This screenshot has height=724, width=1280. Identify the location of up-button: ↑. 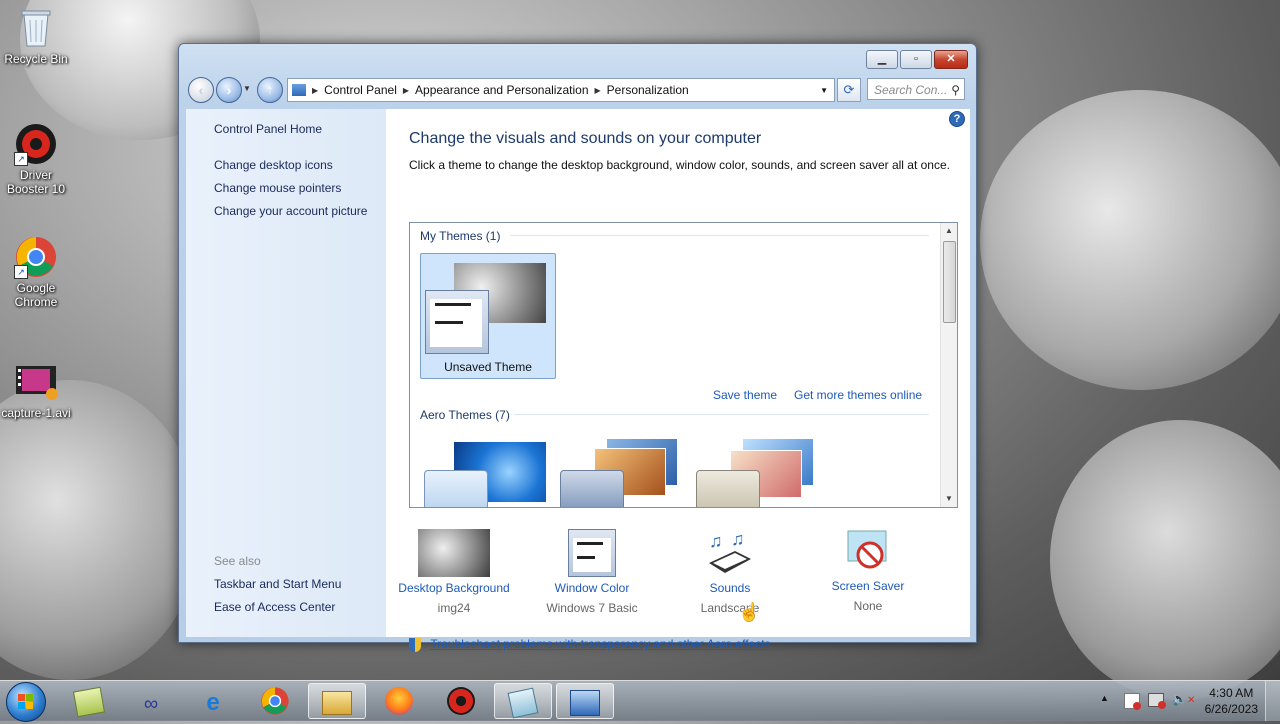
(270, 90).